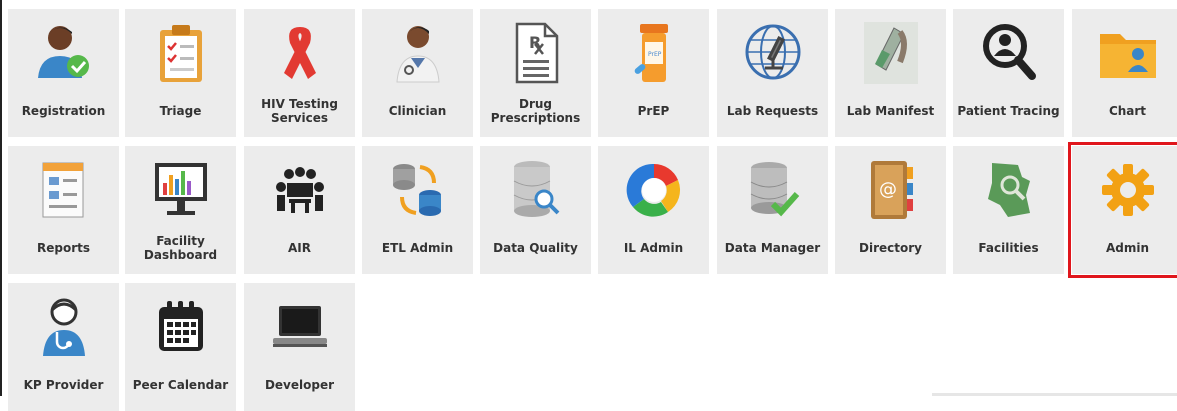 The width and height of the screenshot is (1177, 411). What do you see at coordinates (299, 327) in the screenshot?
I see `laptop-icon` at bounding box center [299, 327].